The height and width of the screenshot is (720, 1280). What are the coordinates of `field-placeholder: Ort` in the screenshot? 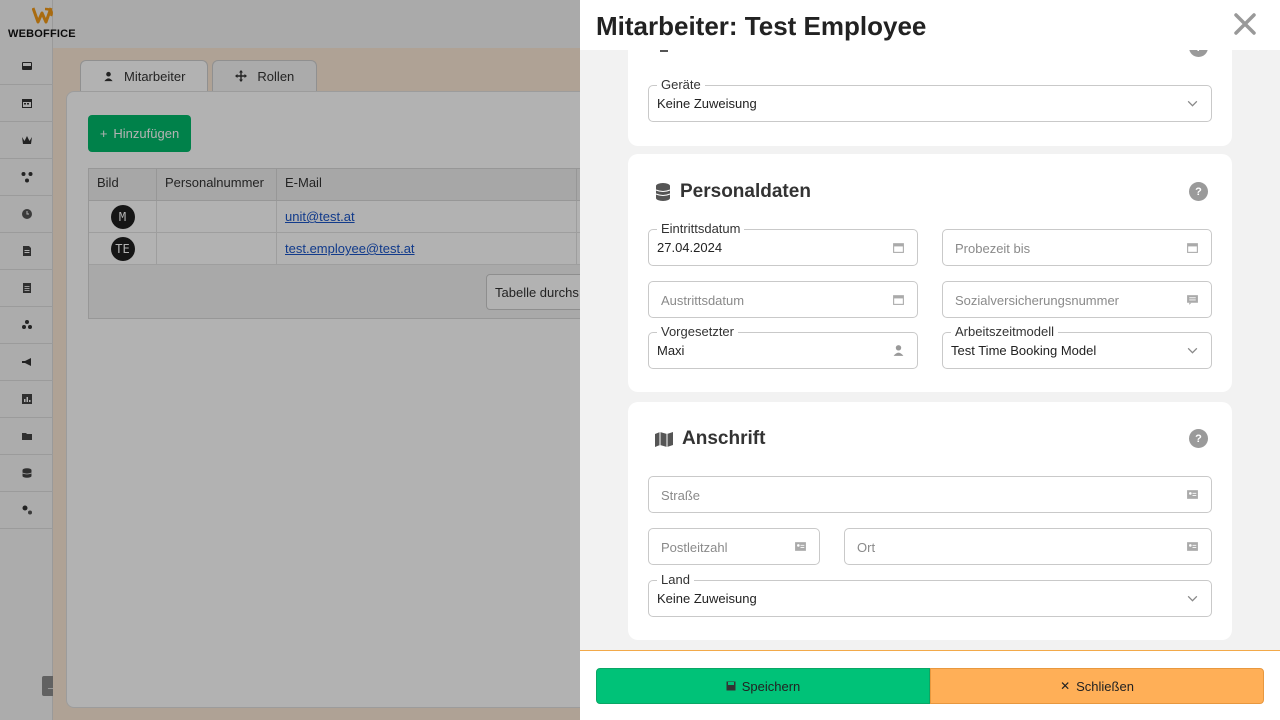 It's located at (866, 547).